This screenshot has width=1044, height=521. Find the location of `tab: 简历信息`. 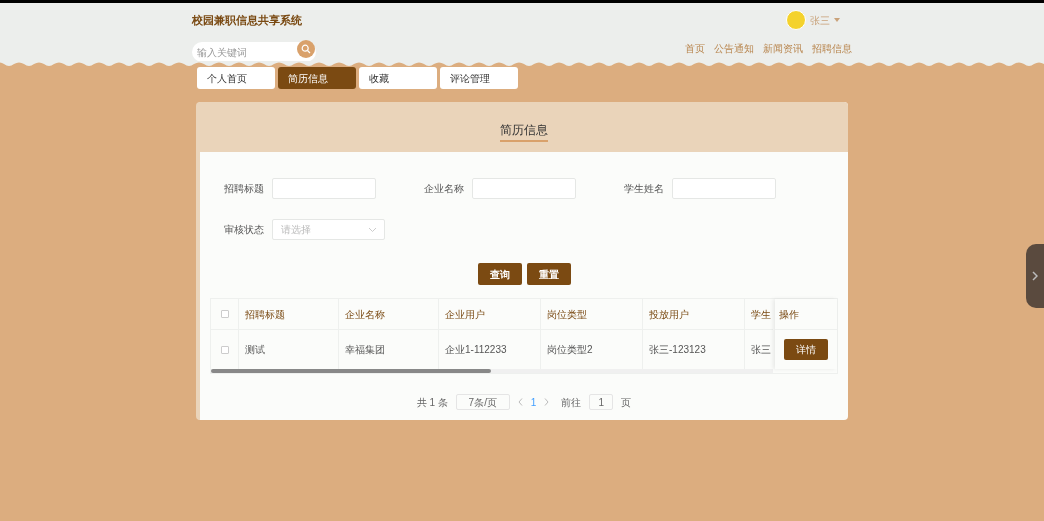

tab: 简历信息 is located at coordinates (317, 78).